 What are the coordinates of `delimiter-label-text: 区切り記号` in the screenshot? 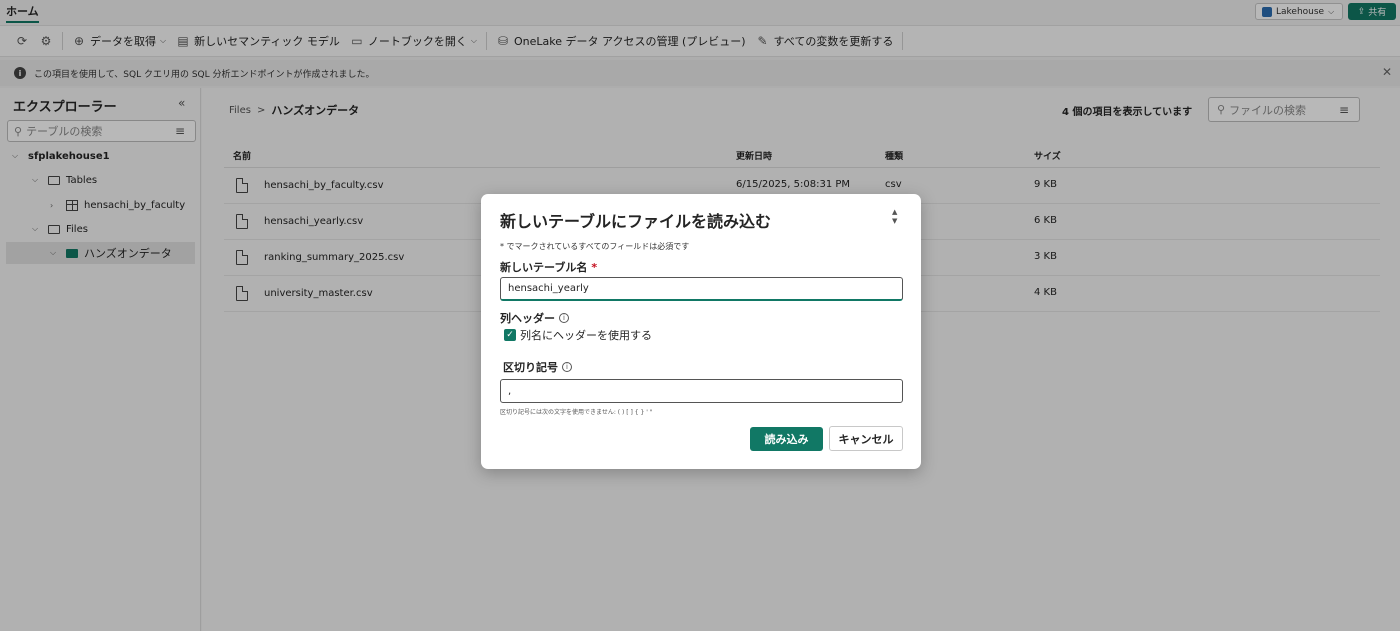 It's located at (530, 367).